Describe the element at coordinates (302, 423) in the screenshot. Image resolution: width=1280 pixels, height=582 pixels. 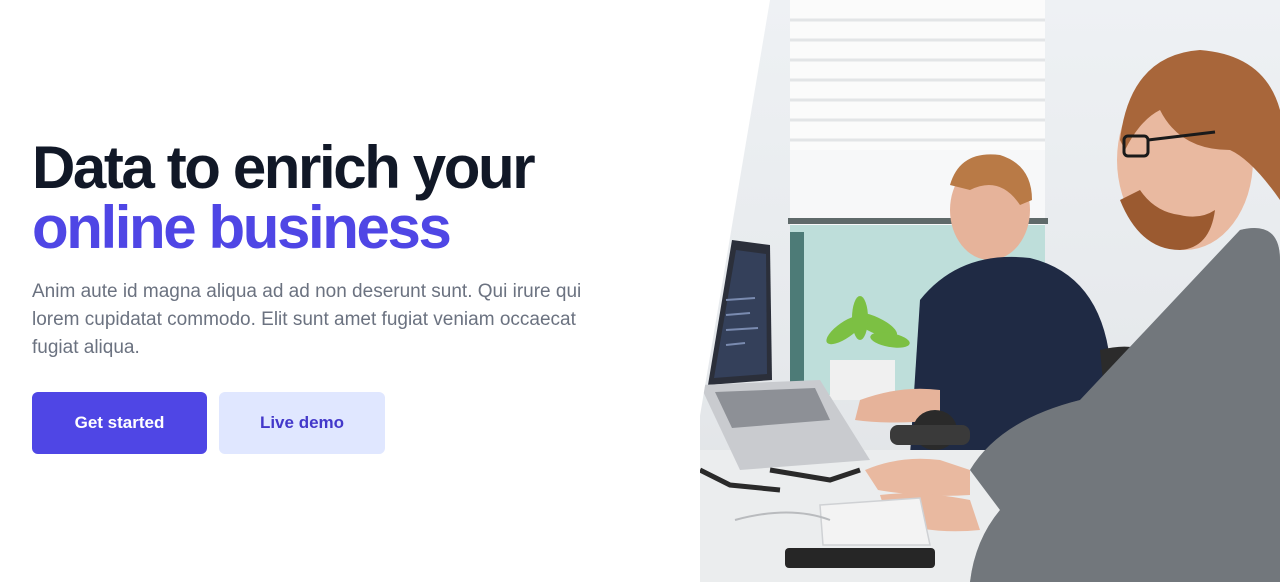
I see `live-demo-button: Live demo` at that location.